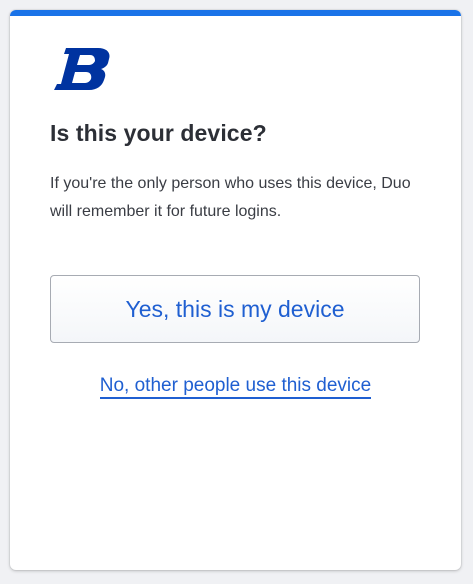 The image size is (473, 584). I want to click on no-link-container: No, other people use this device, so click(235, 387).